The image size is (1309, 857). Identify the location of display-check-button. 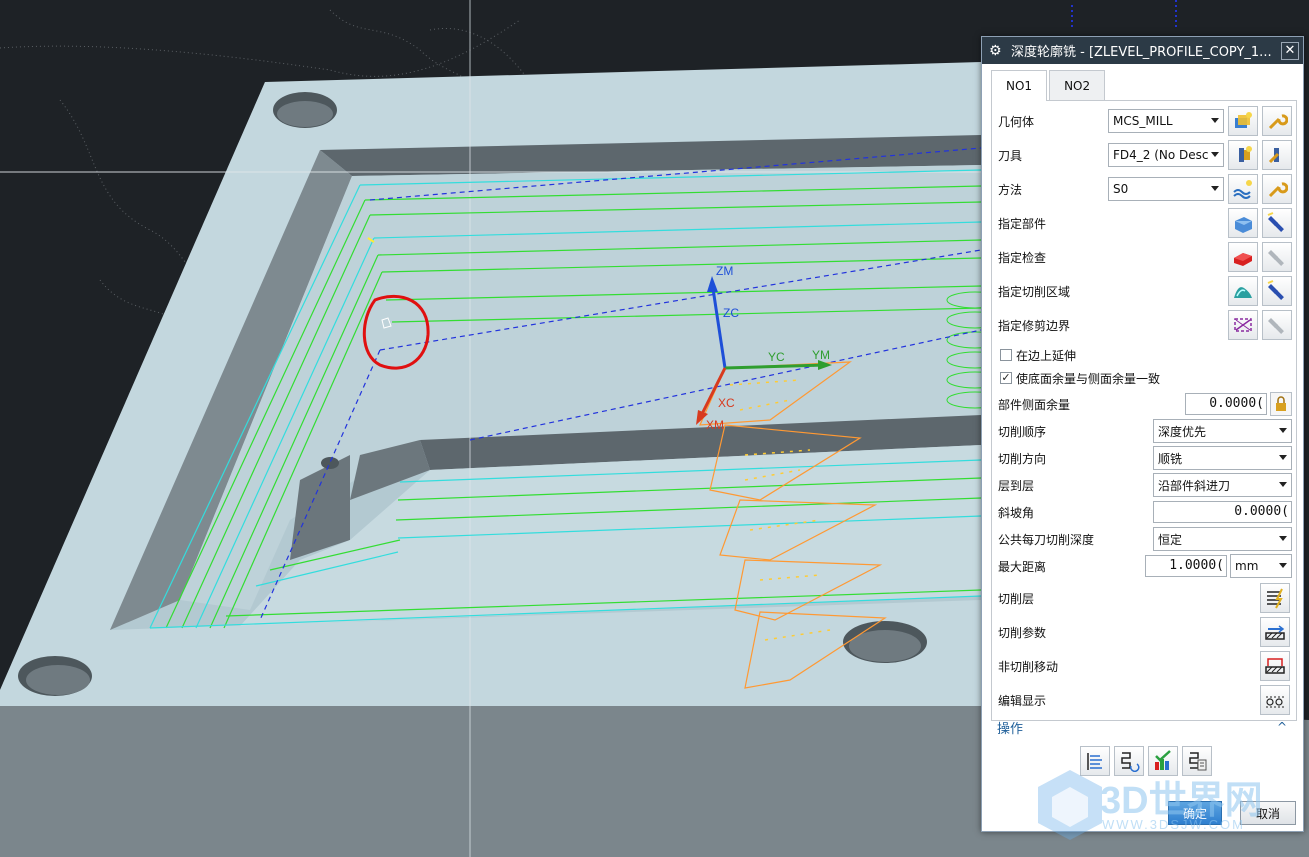
(1277, 257).